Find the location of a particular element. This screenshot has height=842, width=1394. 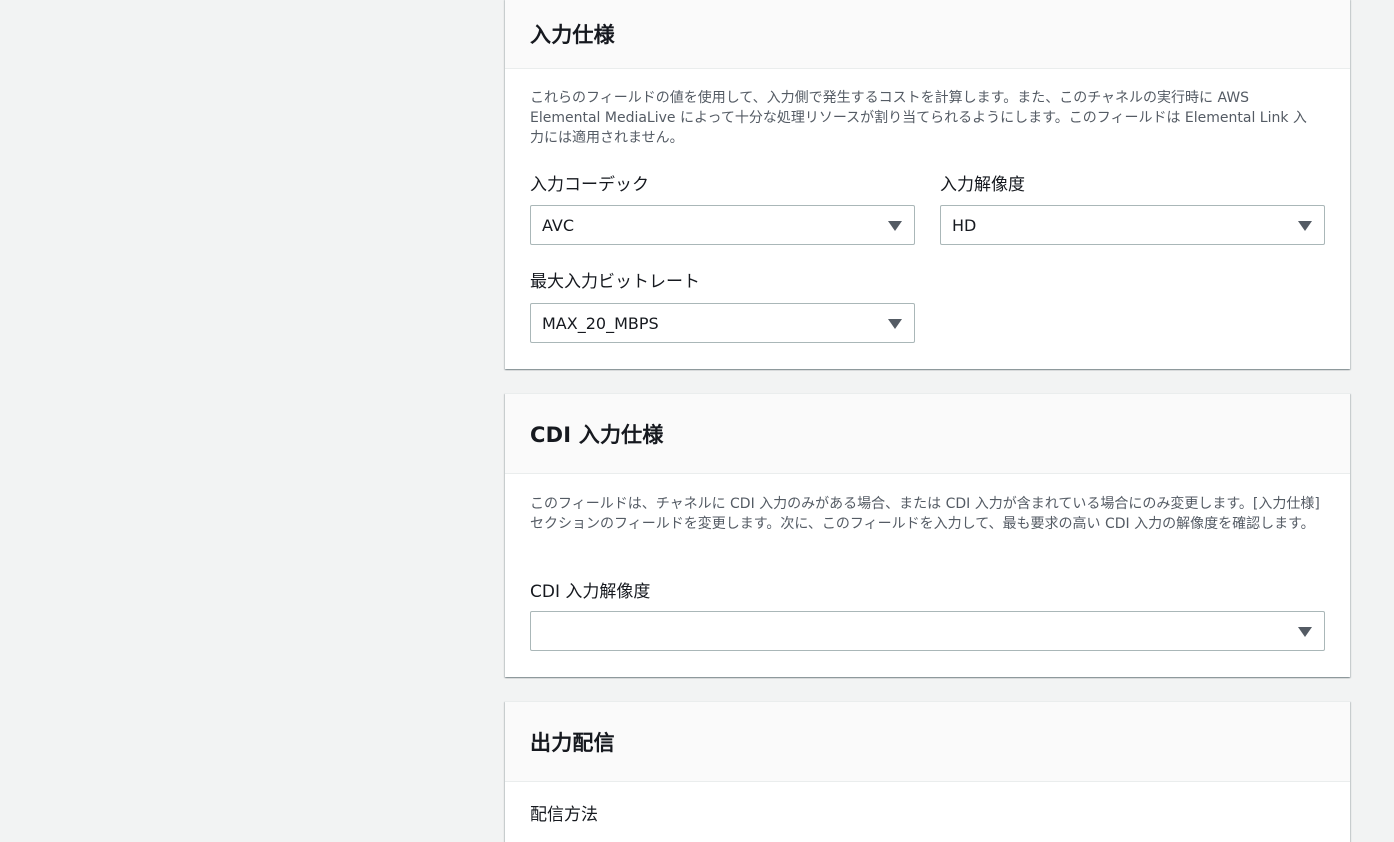

input-resolution-label: 入力解像度 is located at coordinates (982, 185).